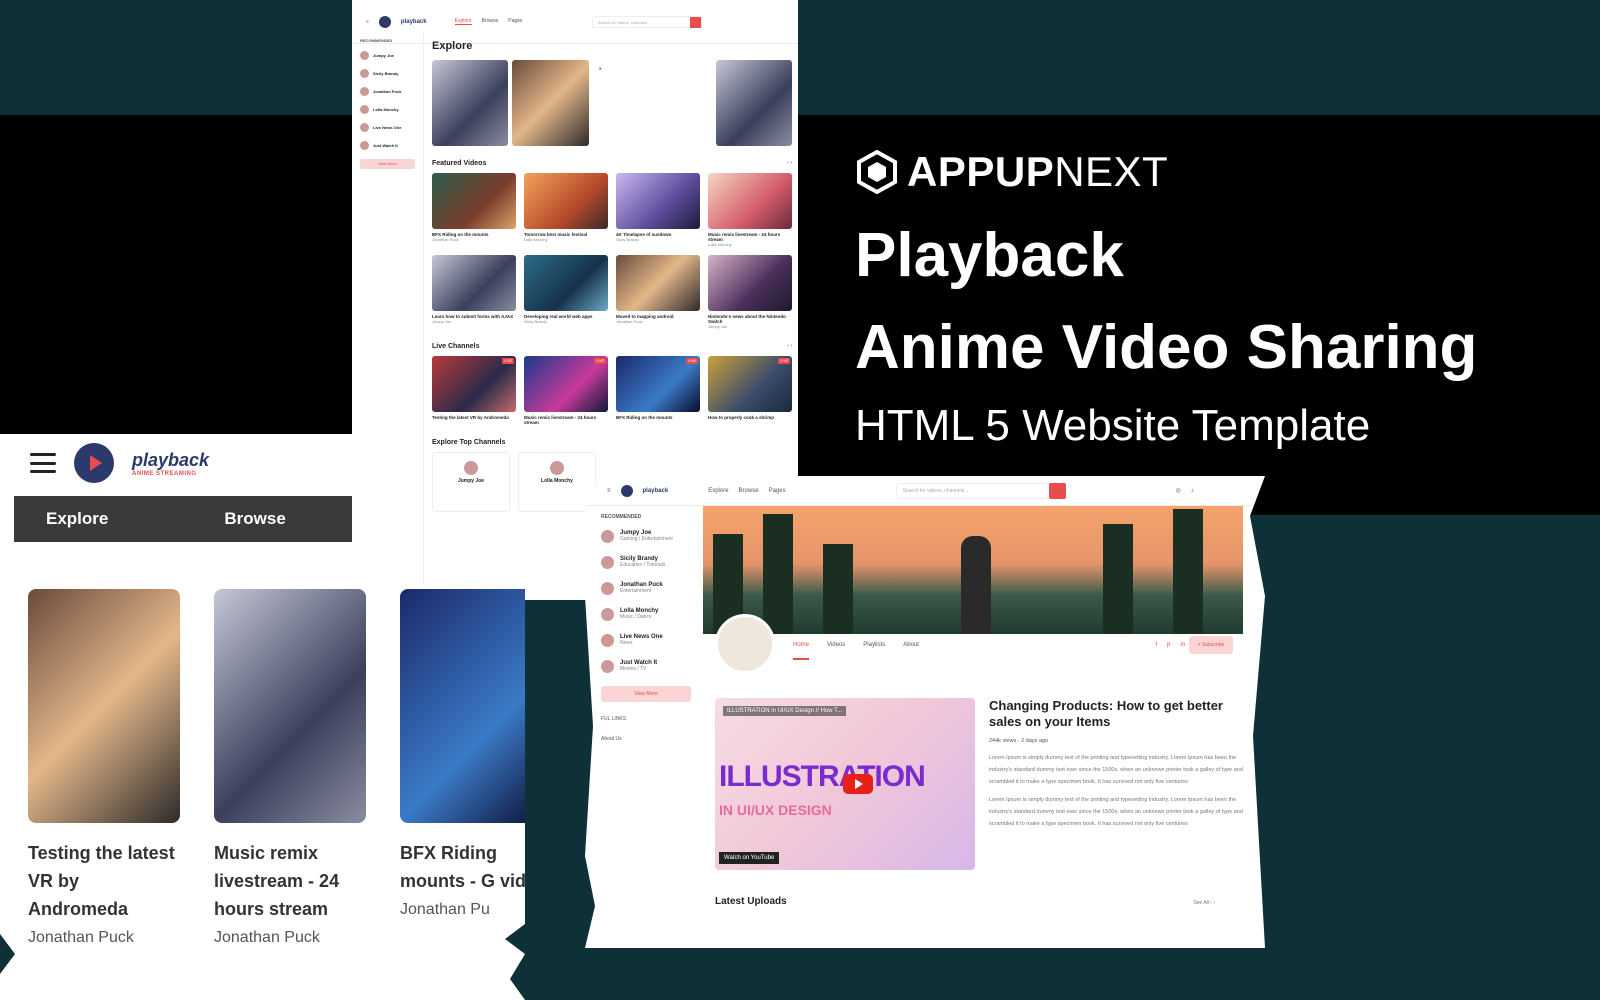 The image size is (1600, 1000). Describe the element at coordinates (267, 937) in the screenshot. I see `video-author: Jonathan Puck` at that location.